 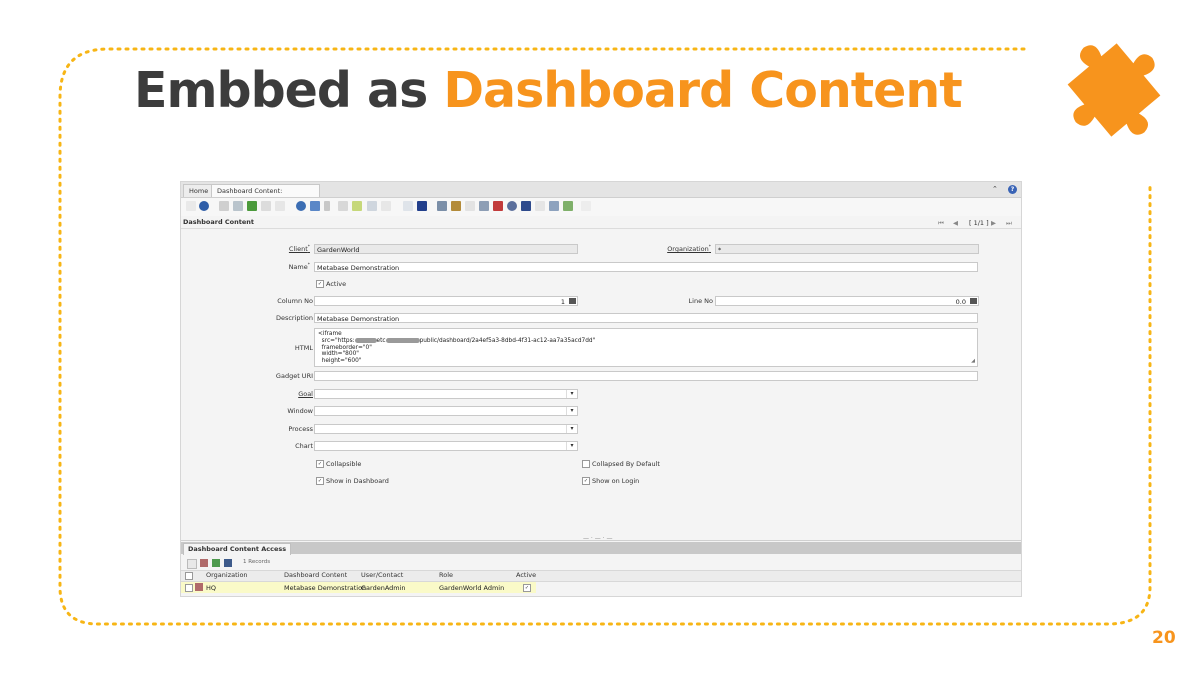 What do you see at coordinates (484, 206) in the screenshot?
I see `zoom-across-icon` at bounding box center [484, 206].